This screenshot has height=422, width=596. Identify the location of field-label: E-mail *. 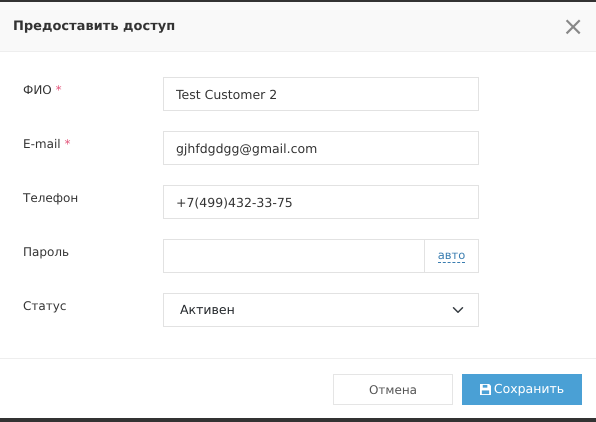
(47, 144).